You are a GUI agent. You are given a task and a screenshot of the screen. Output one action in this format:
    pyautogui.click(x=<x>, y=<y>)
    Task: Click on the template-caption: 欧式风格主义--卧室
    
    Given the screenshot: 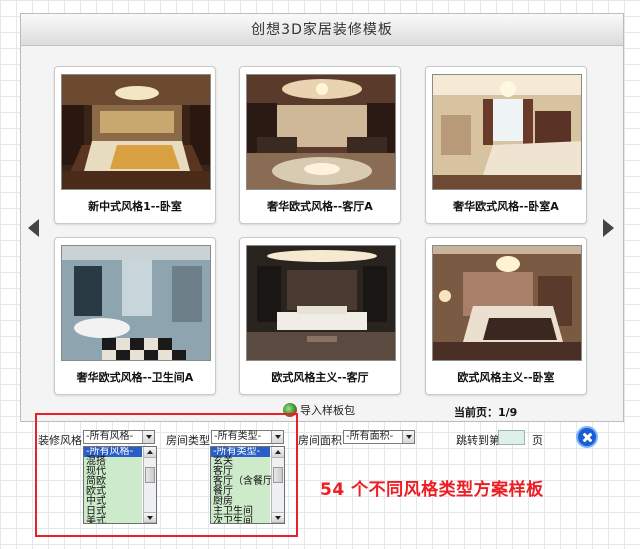 What is the action you would take?
    pyautogui.click(x=506, y=377)
    